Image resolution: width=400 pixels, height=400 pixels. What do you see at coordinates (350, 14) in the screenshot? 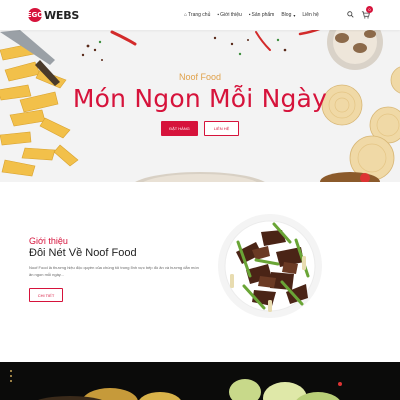
I see `search-icon` at bounding box center [350, 14].